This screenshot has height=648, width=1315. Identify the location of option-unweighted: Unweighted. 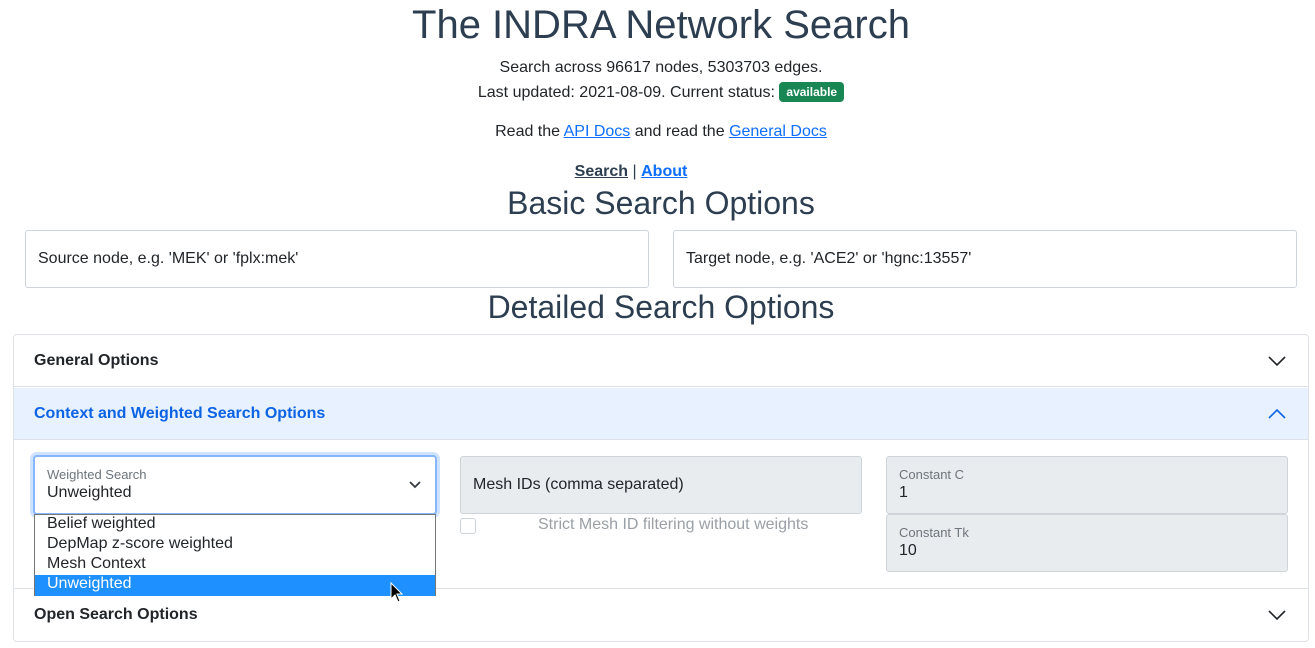
(235, 585).